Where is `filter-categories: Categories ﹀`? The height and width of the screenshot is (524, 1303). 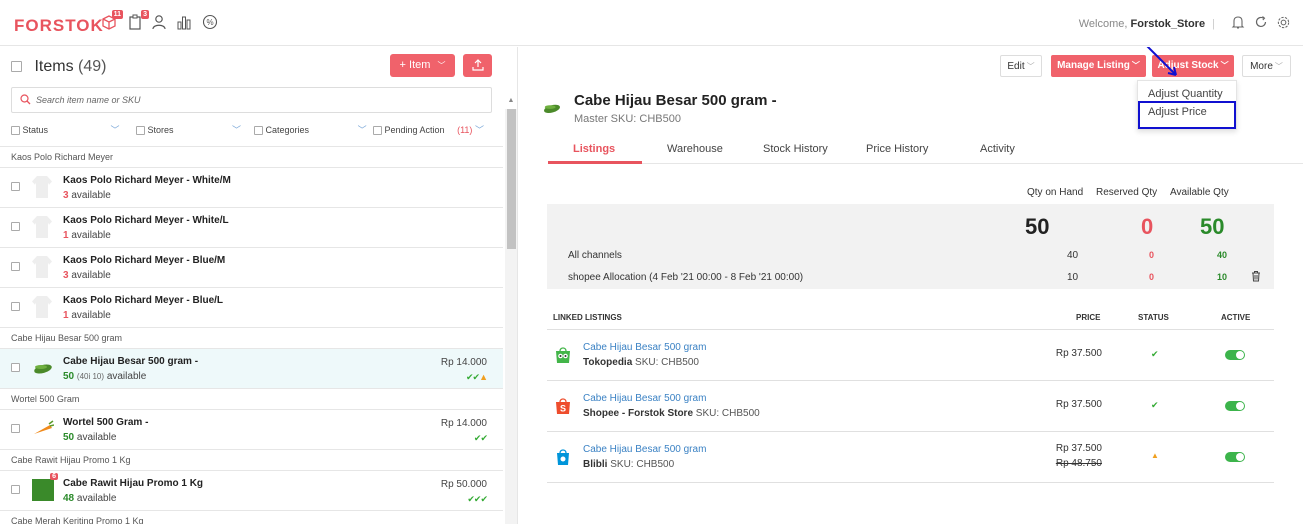
filter-categories: Categories ﹀ is located at coordinates (310, 129).